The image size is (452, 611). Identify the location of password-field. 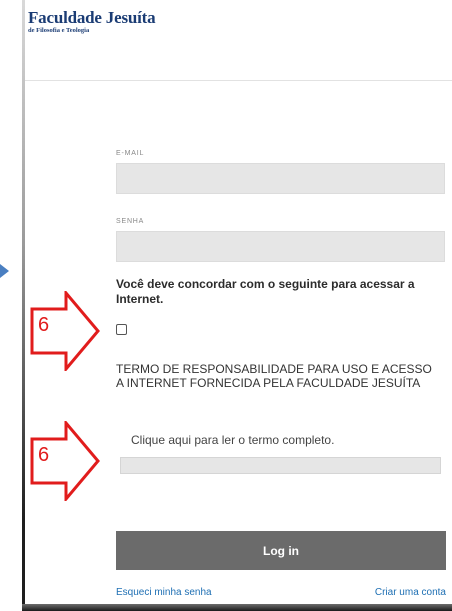
(280, 246).